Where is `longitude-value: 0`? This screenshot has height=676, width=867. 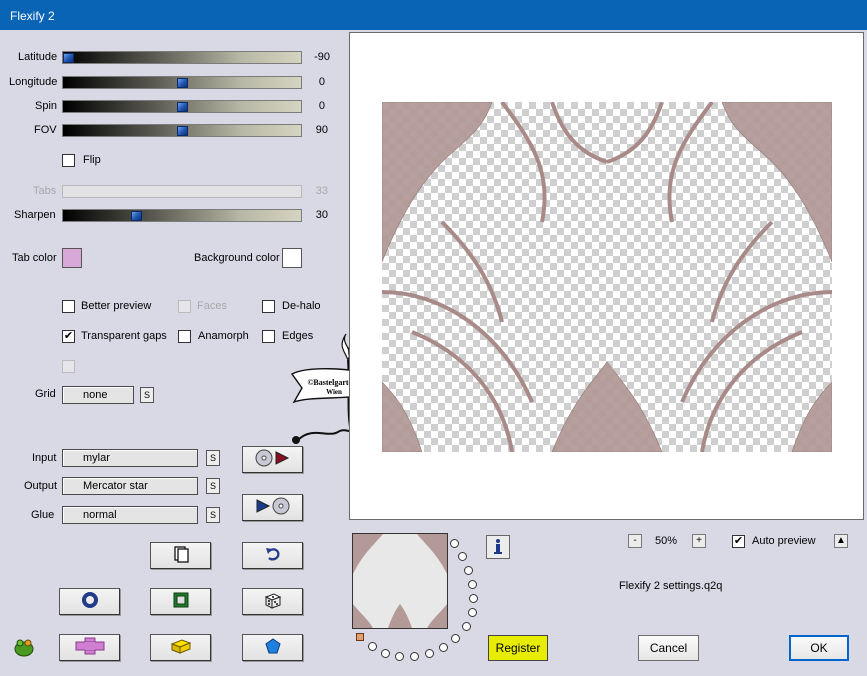 longitude-value: 0 is located at coordinates (321, 82).